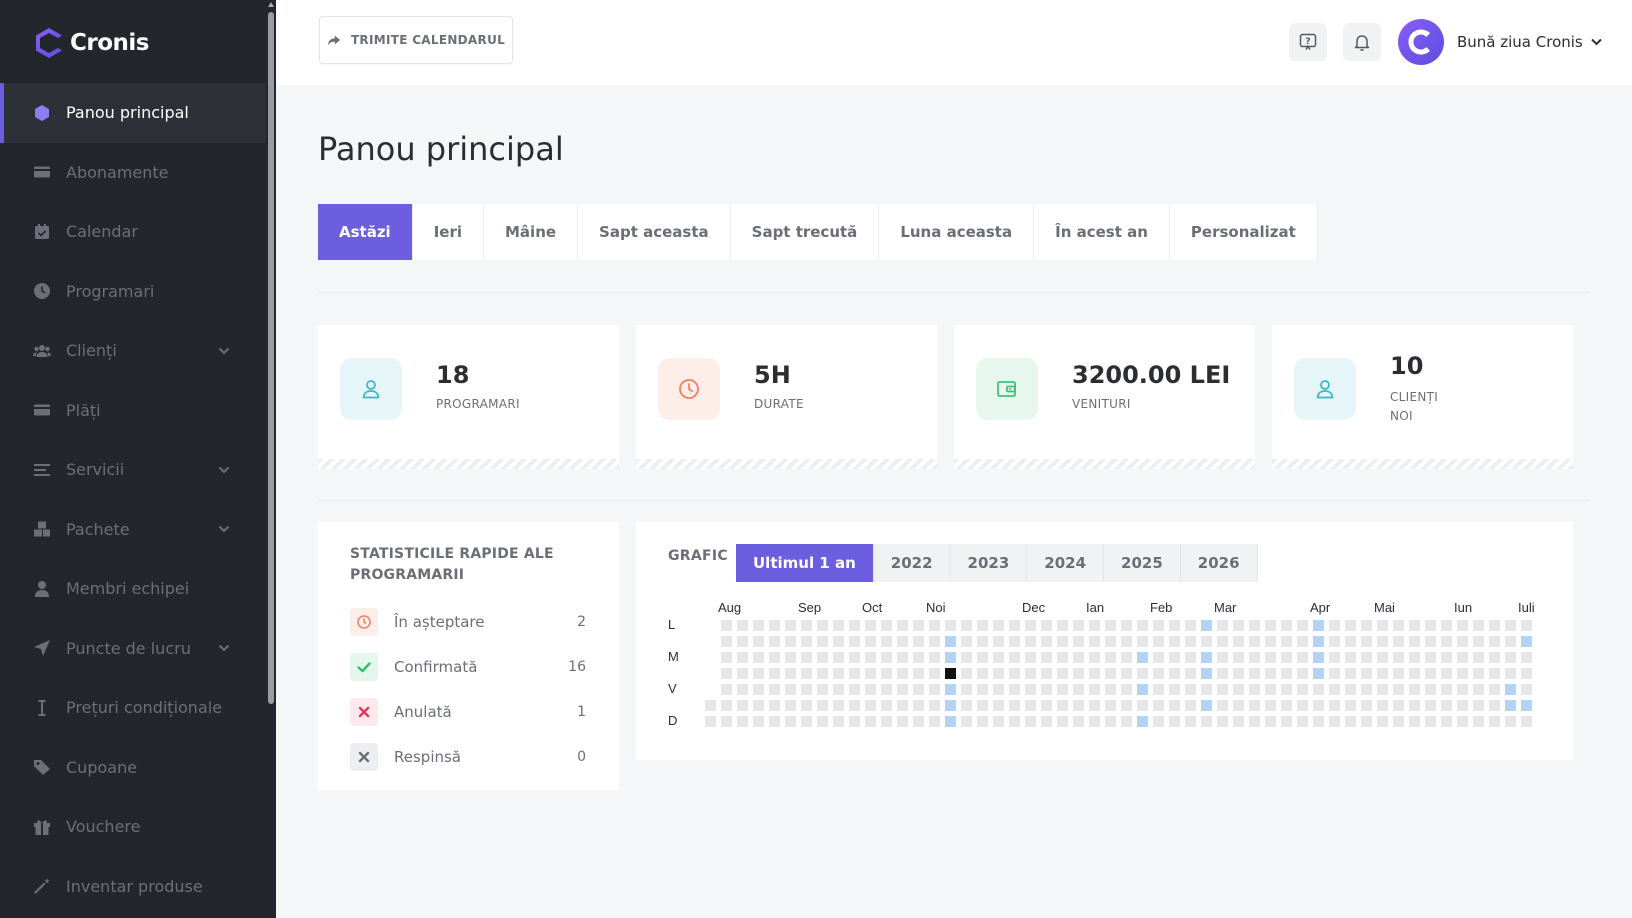  Describe the element at coordinates (365, 232) in the screenshot. I see `tab-period: Astăzi` at that location.